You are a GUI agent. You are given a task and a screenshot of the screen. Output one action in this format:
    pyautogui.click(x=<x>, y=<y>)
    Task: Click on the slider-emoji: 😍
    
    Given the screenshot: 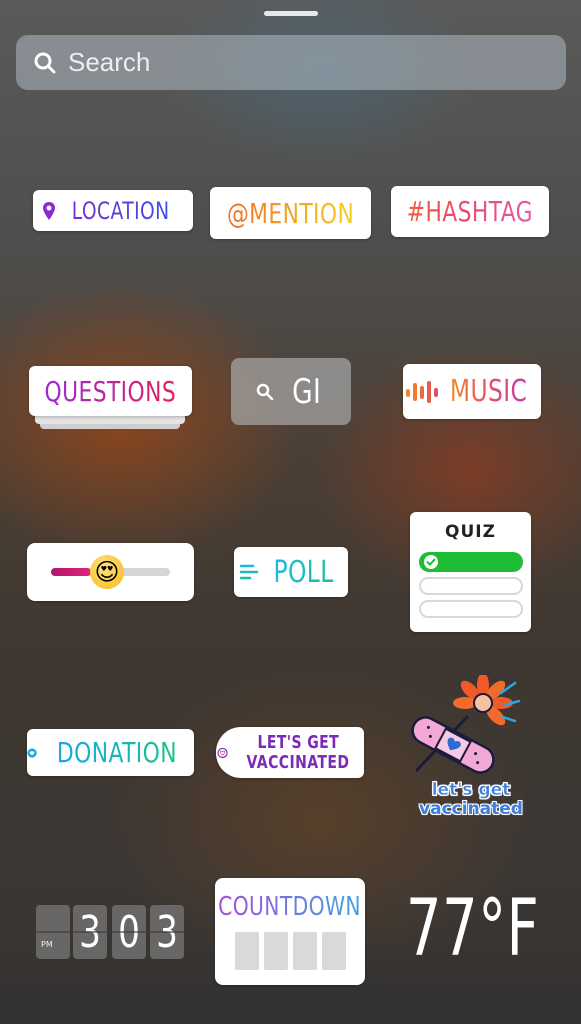 What is the action you would take?
    pyautogui.click(x=107, y=572)
    